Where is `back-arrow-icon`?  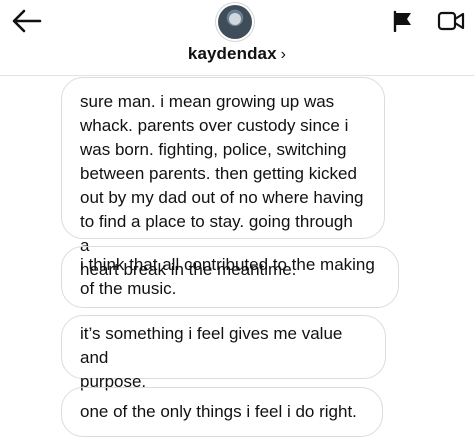
back-arrow-icon is located at coordinates (27, 21).